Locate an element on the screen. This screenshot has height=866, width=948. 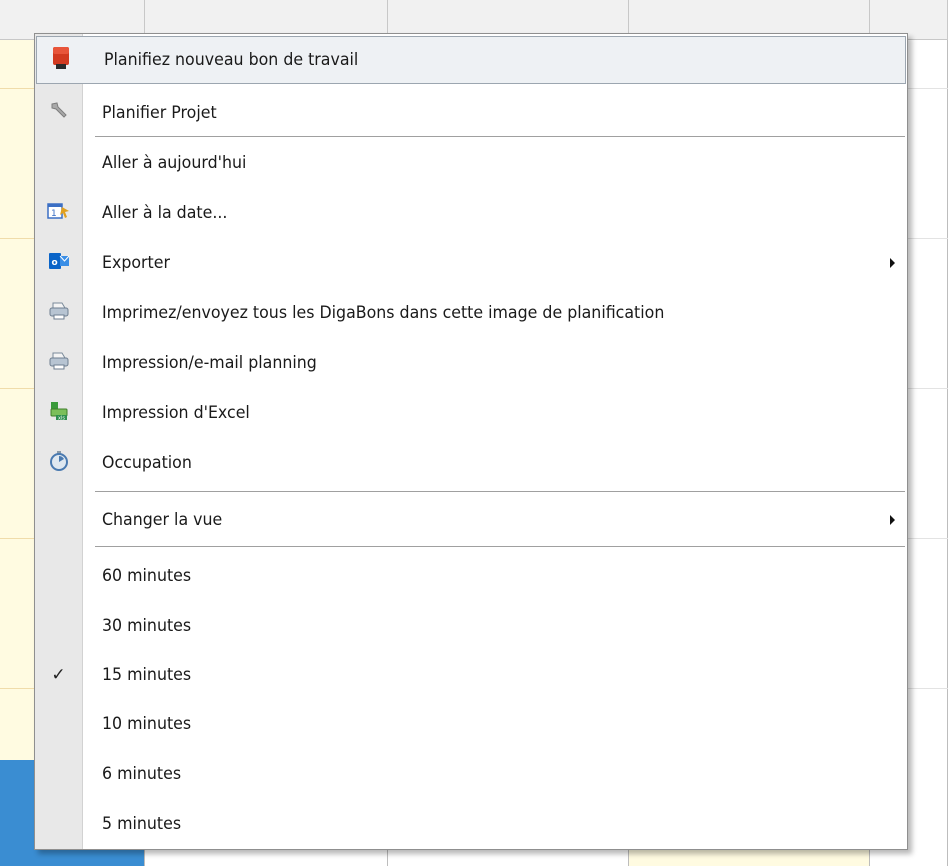
menu-item-label: Impression d'Excel is located at coordinates (176, 413).